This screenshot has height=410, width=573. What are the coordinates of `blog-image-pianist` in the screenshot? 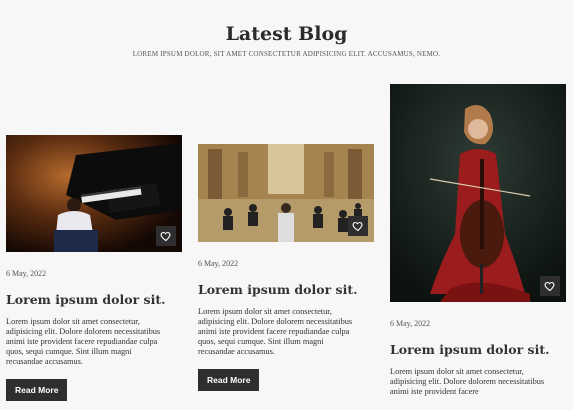 It's located at (94, 193).